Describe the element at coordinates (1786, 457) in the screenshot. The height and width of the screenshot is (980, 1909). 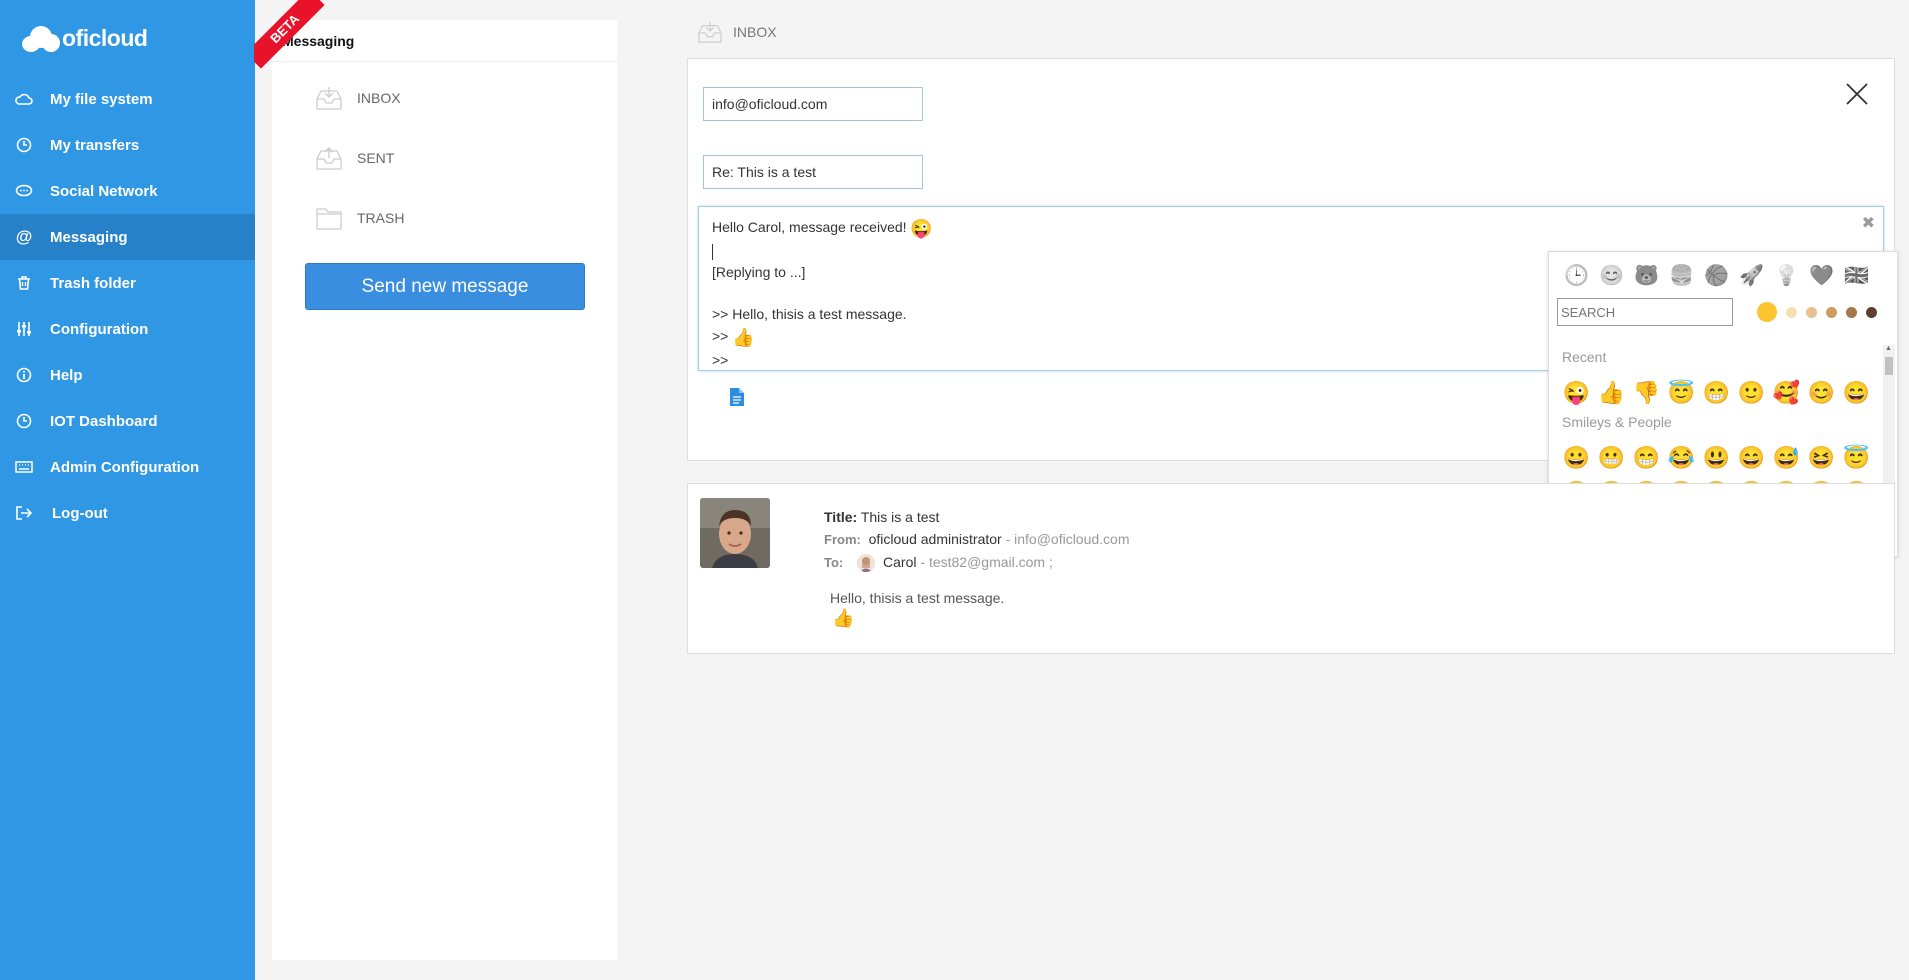
I see `emoji-button: 😅` at that location.